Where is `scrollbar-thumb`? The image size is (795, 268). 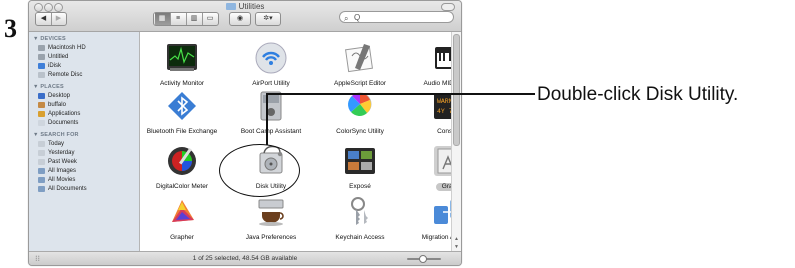 scrollbar-thumb is located at coordinates (456, 90).